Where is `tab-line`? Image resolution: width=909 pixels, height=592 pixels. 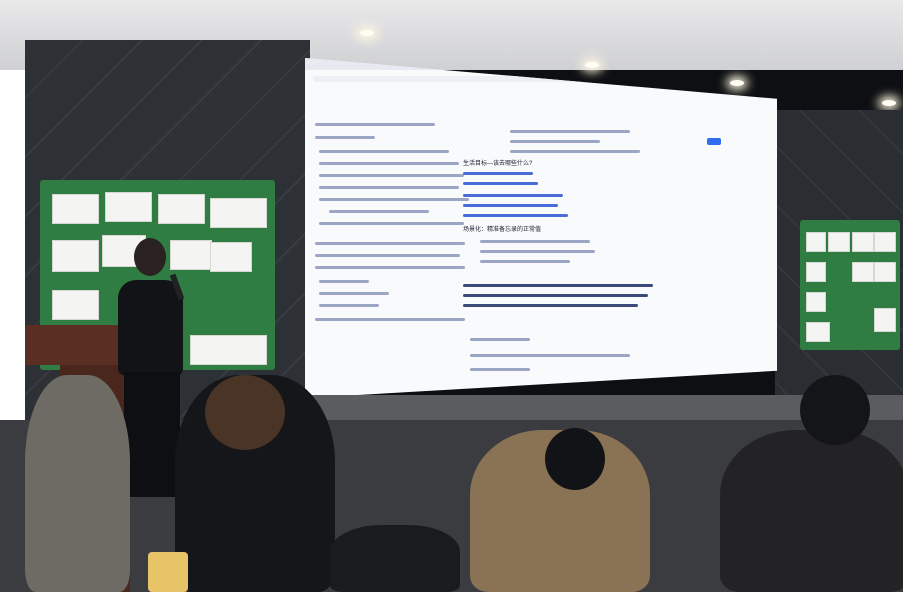
tab-line is located at coordinates (500, 339).